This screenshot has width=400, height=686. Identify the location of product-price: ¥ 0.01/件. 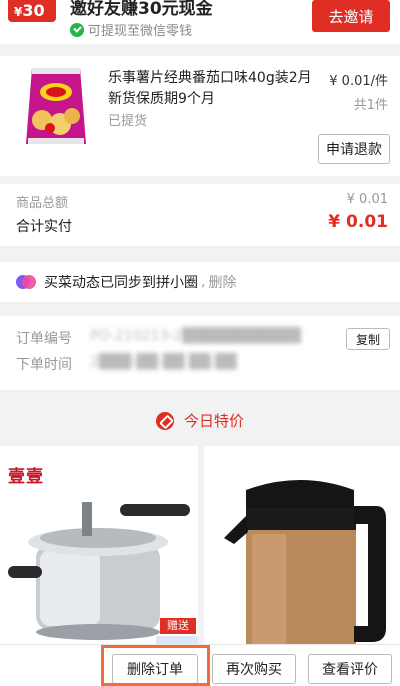
(358, 81).